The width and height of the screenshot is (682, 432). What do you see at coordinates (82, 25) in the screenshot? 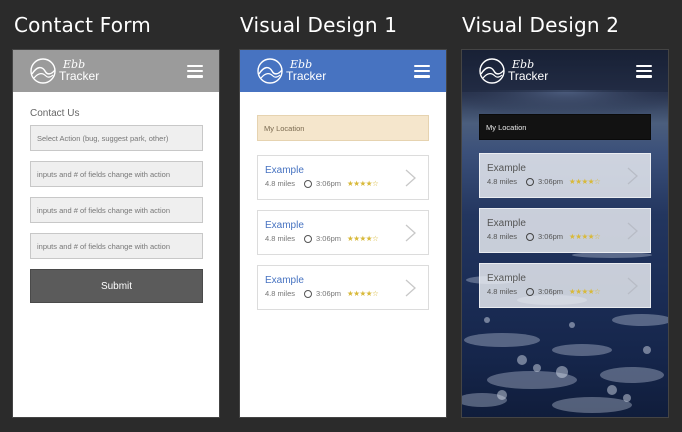
I see `heading-contact-form: Contact Form` at bounding box center [82, 25].